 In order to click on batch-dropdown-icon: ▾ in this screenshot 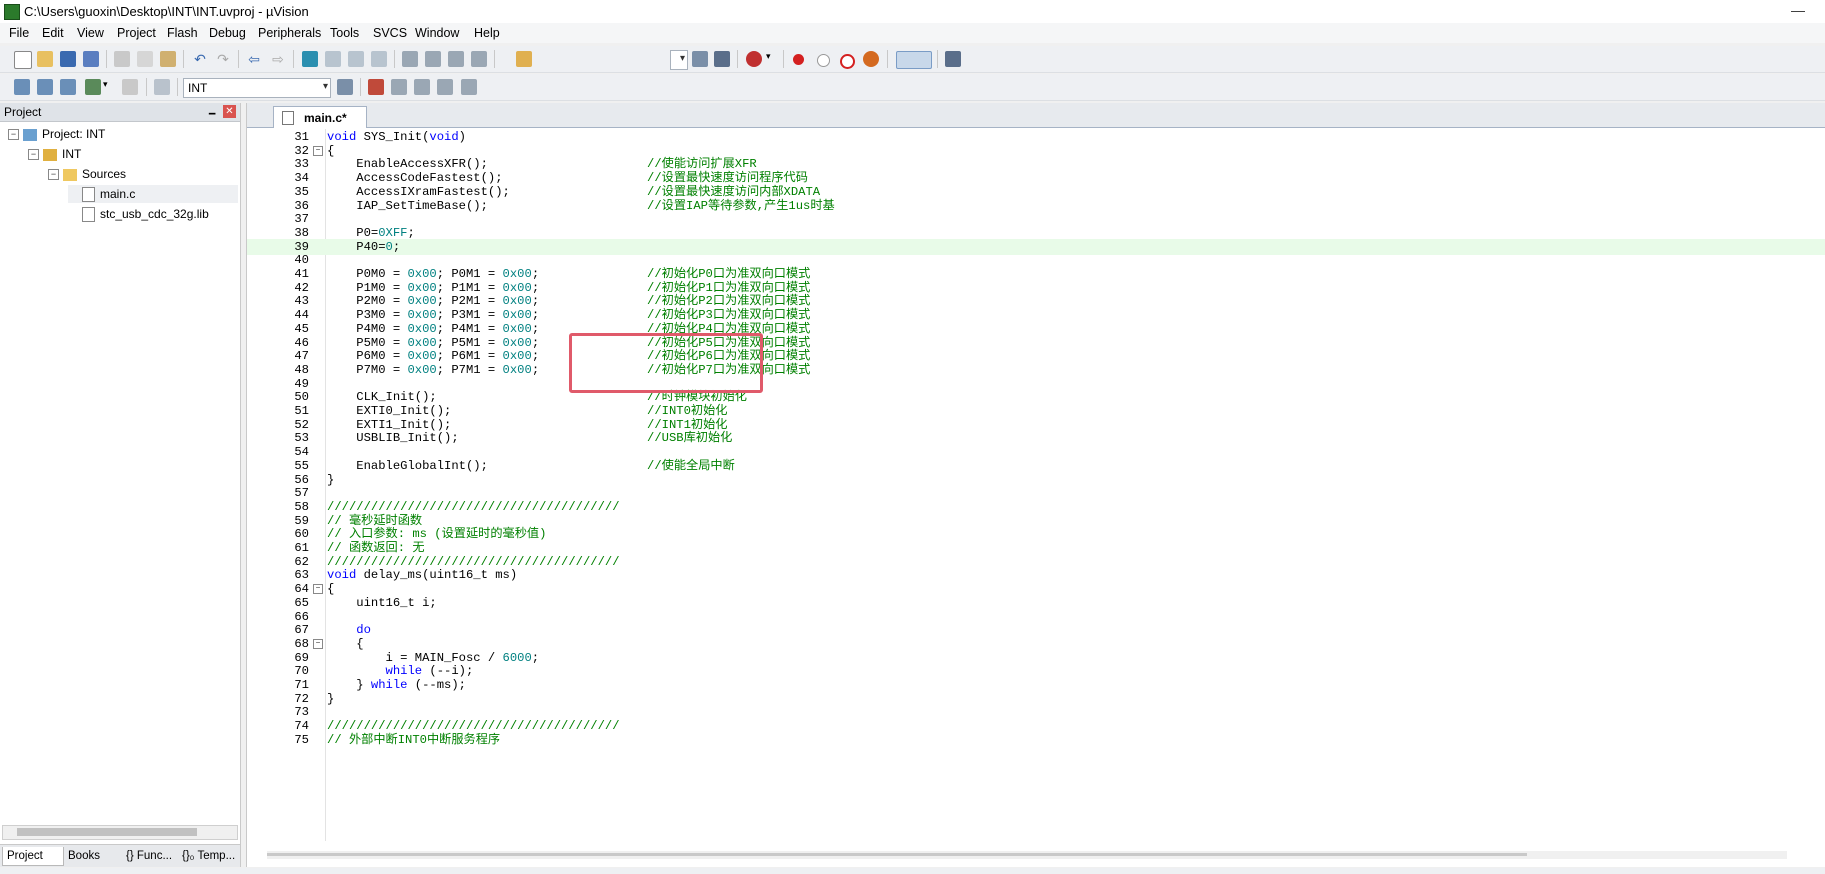, I will do `click(111, 87)`.